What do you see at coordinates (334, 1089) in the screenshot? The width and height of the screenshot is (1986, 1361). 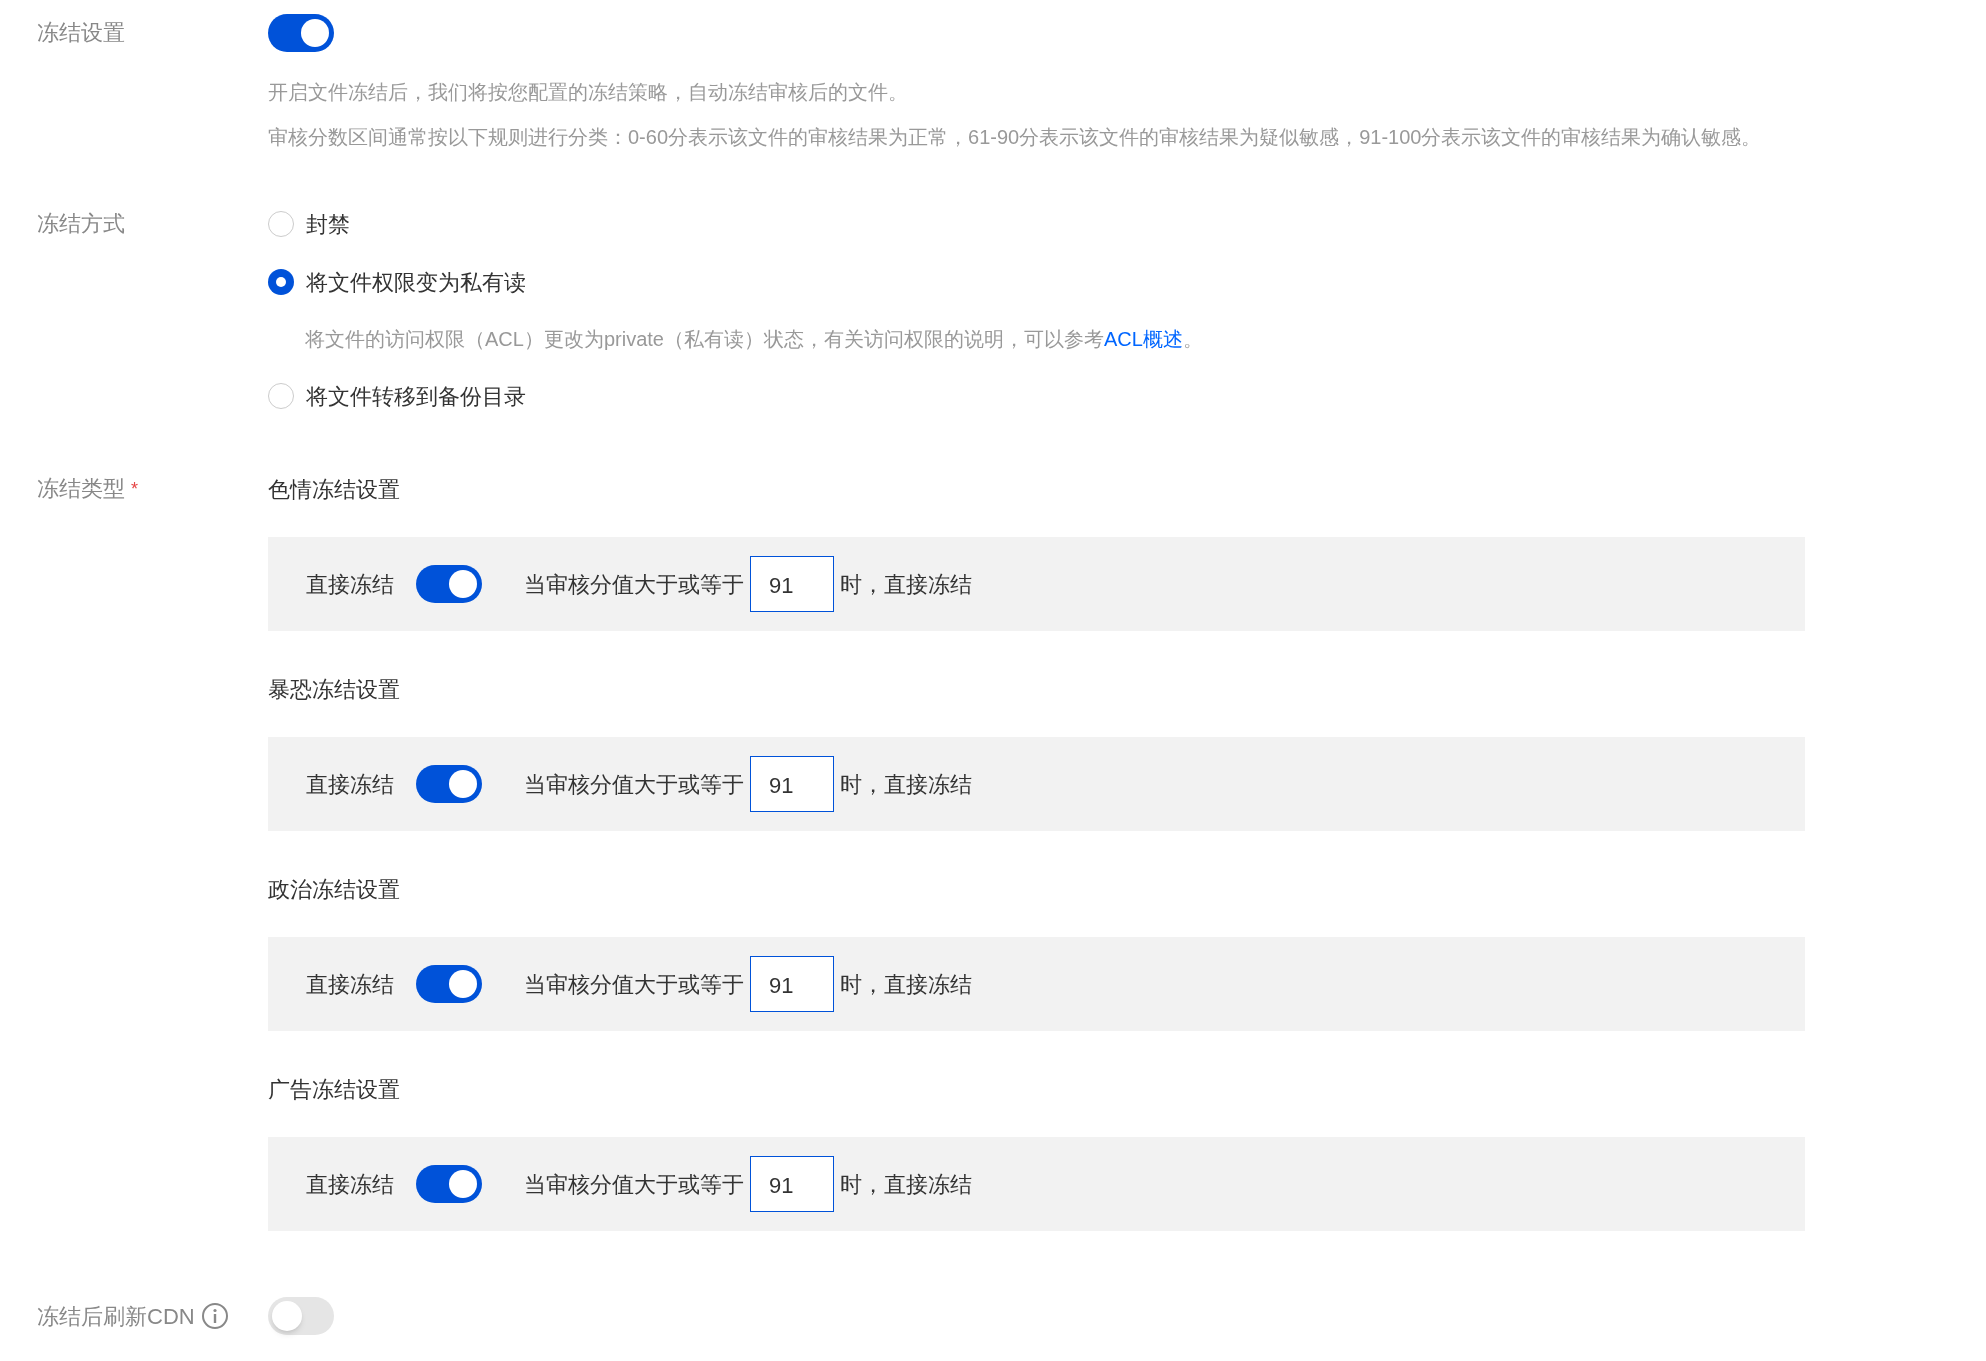 I see `section-title: 广告冻结设置` at bounding box center [334, 1089].